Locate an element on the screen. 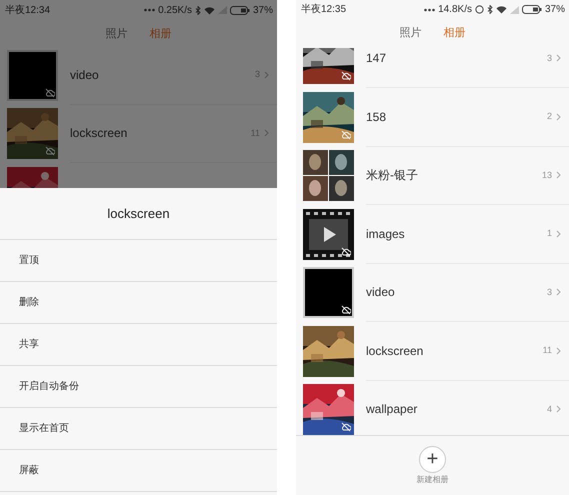 This screenshot has height=495, width=569. menu-option: 置顶 is located at coordinates (138, 261).